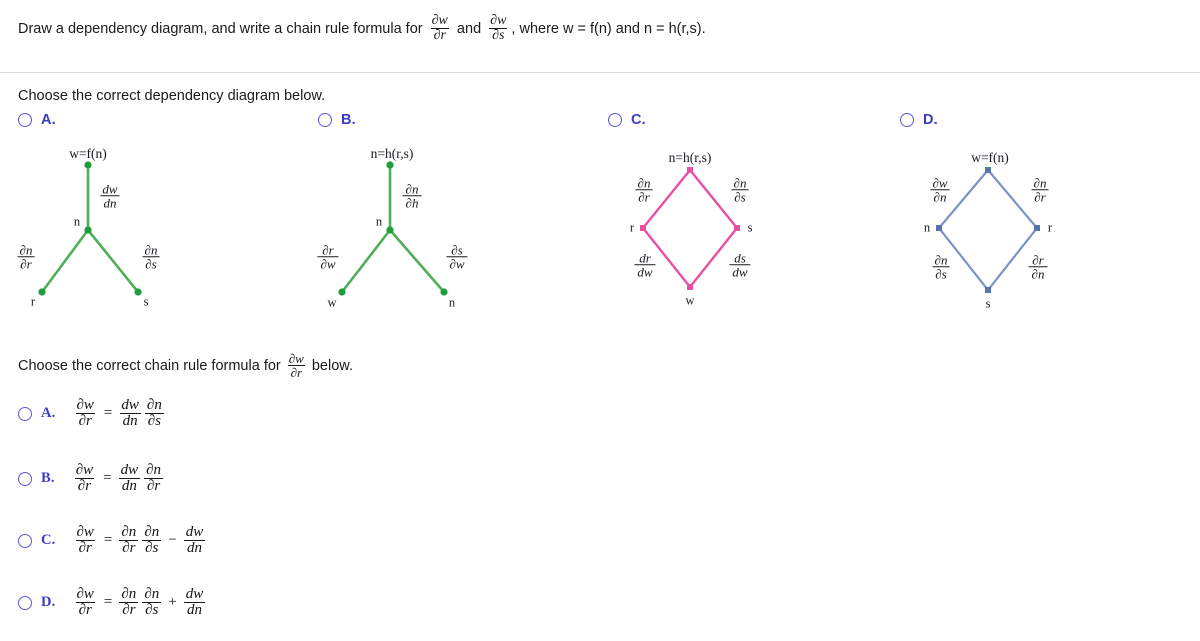  What do you see at coordinates (498, 35) in the screenshot?
I see `fraction-denominator: ∂s` at bounding box center [498, 35].